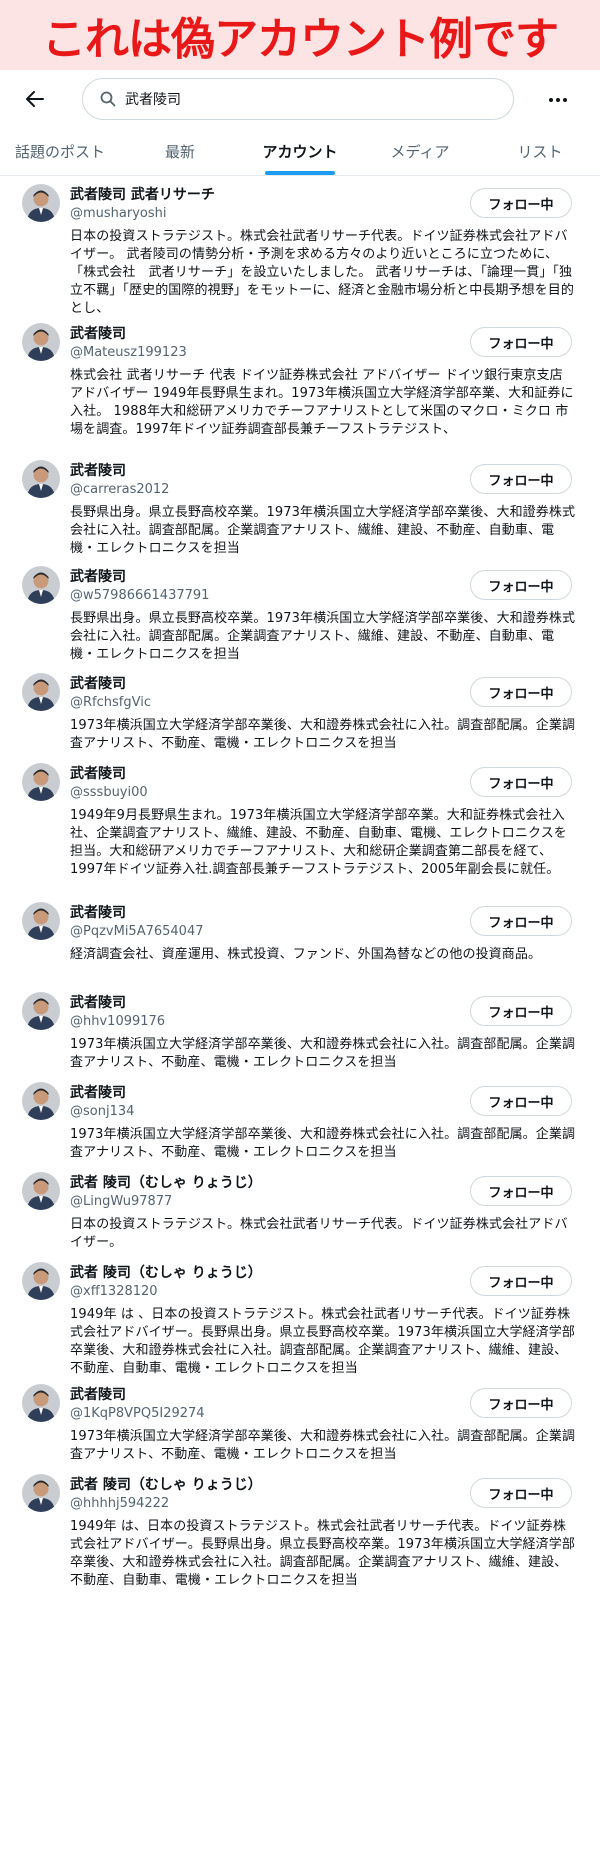 This screenshot has height=1872, width=600. I want to click on warning-banner: これは偽アカウント例です, so click(300, 35).